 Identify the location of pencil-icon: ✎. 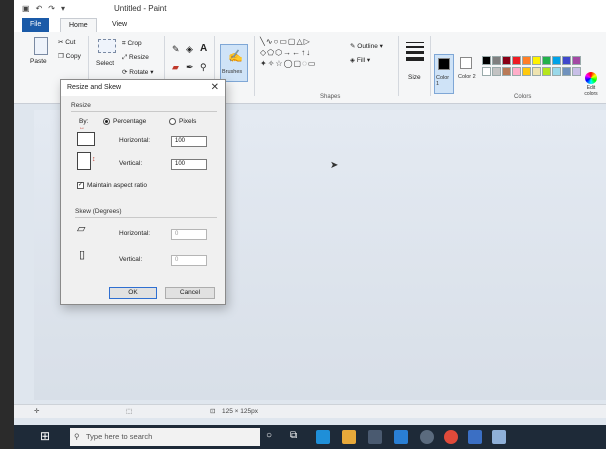
(176, 49).